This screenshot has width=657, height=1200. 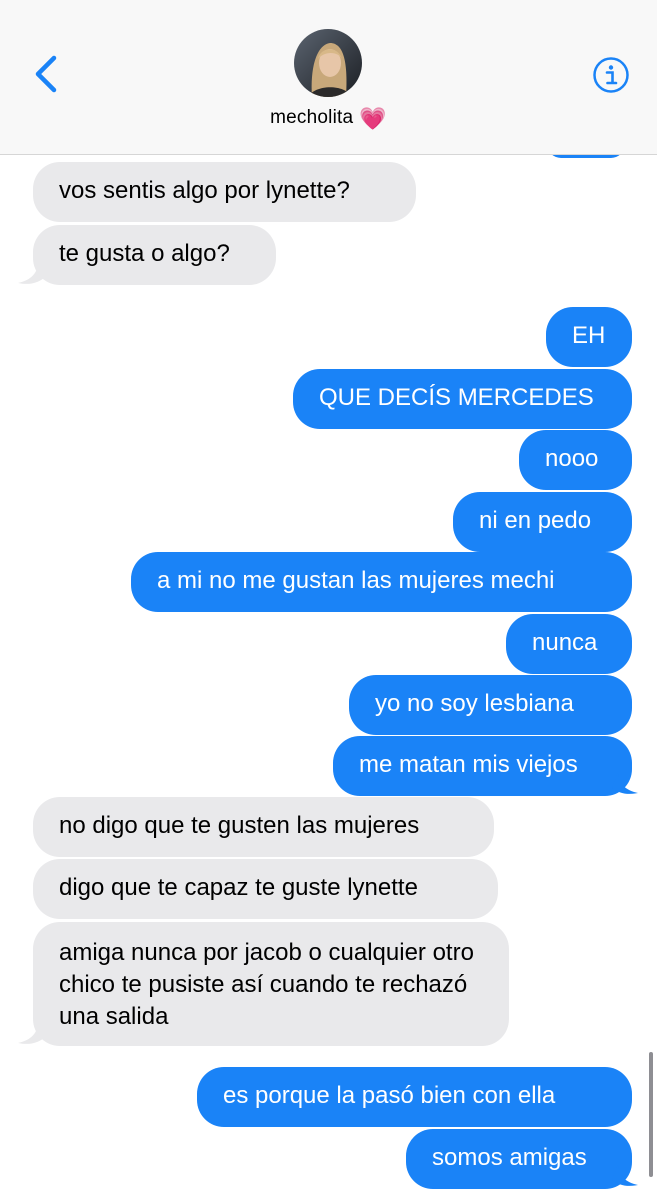 What do you see at coordinates (611, 75) in the screenshot?
I see `info-icon` at bounding box center [611, 75].